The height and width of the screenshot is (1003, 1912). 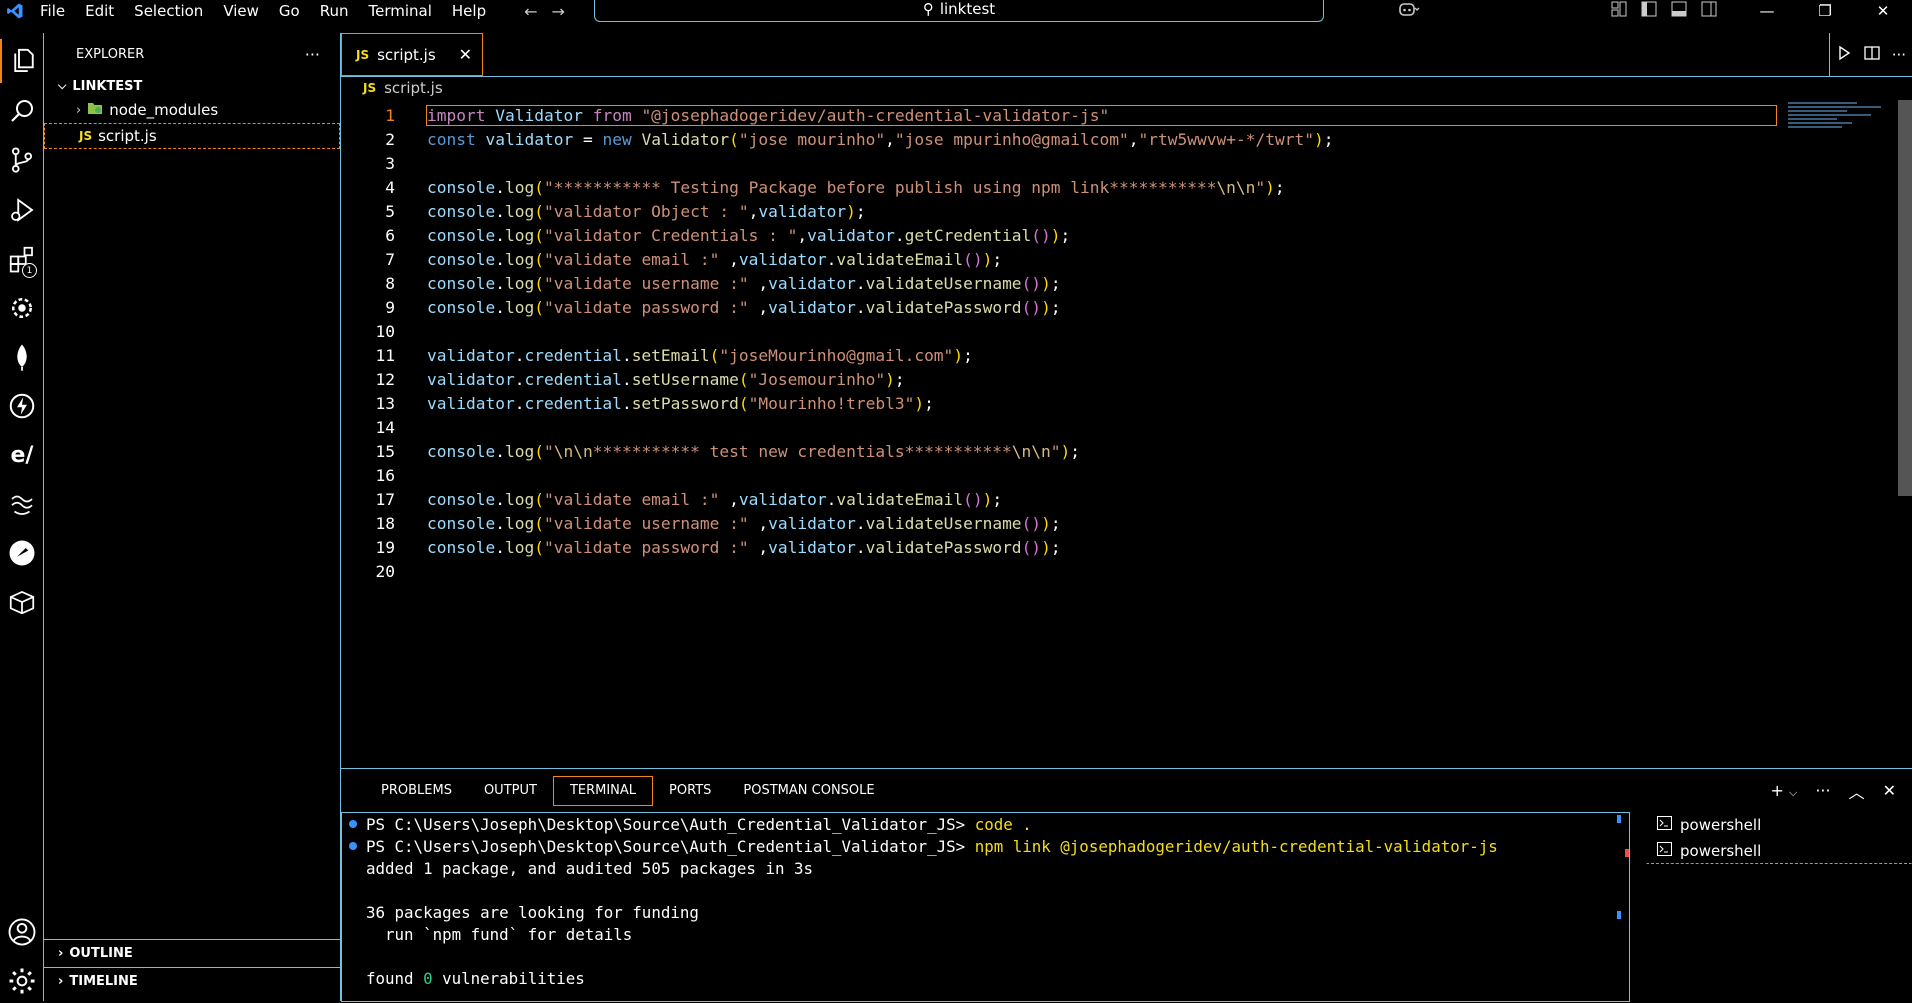 What do you see at coordinates (23, 61) in the screenshot?
I see `explorer-icon` at bounding box center [23, 61].